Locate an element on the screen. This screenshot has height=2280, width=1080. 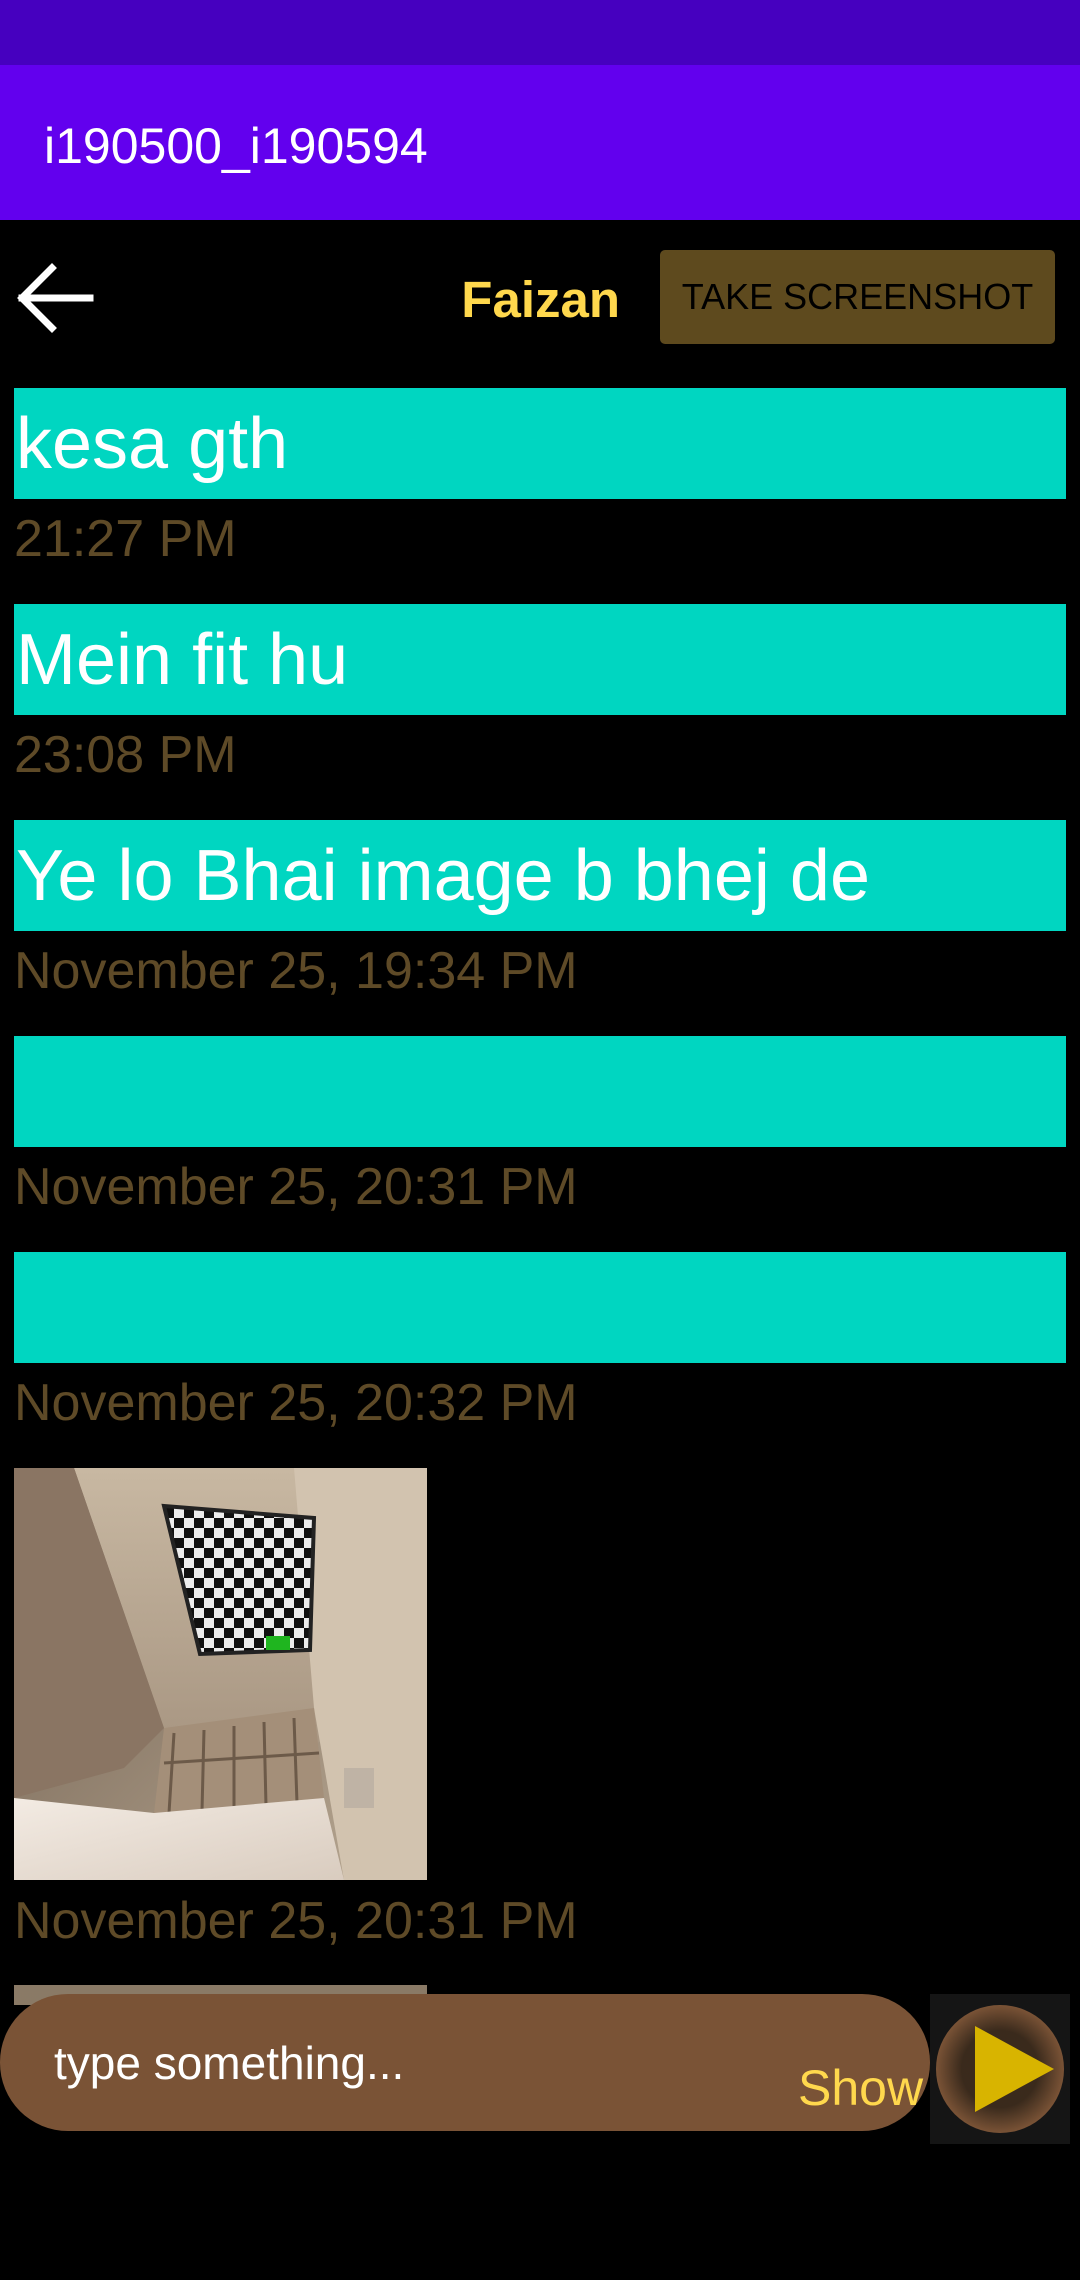
message-timestamp: 23:08 PM is located at coordinates (125, 755).